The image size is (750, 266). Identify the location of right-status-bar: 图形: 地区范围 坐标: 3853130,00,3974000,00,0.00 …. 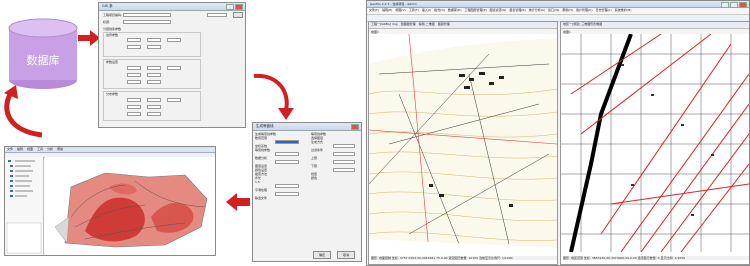
(656, 258).